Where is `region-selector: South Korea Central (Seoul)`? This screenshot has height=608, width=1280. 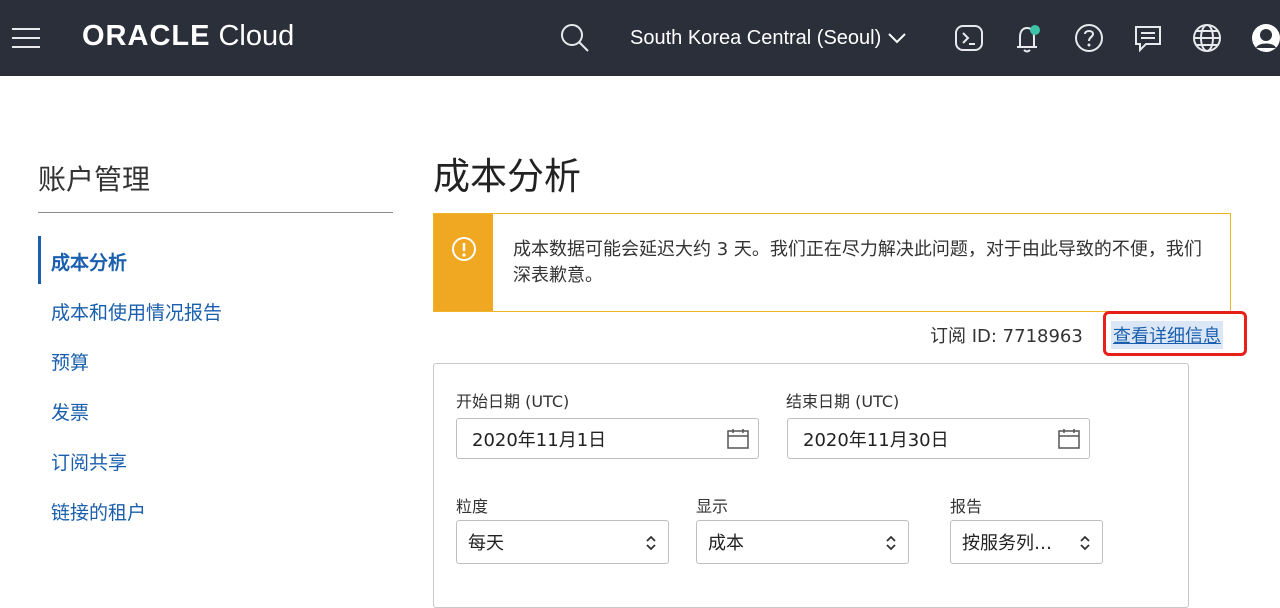 region-selector: South Korea Central (Seoul) is located at coordinates (768, 38).